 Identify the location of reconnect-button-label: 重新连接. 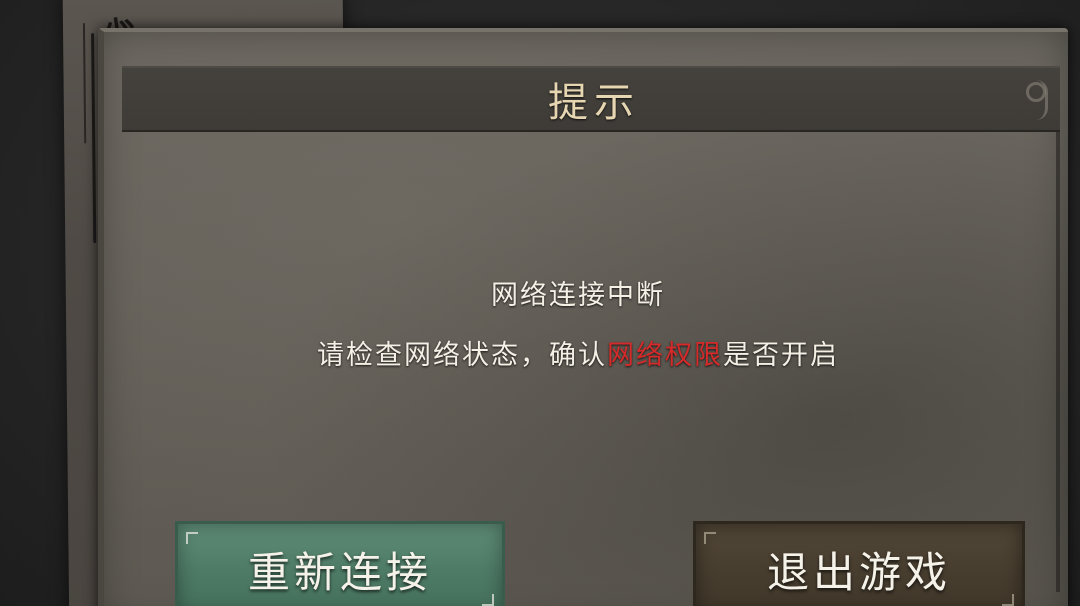
(339, 572).